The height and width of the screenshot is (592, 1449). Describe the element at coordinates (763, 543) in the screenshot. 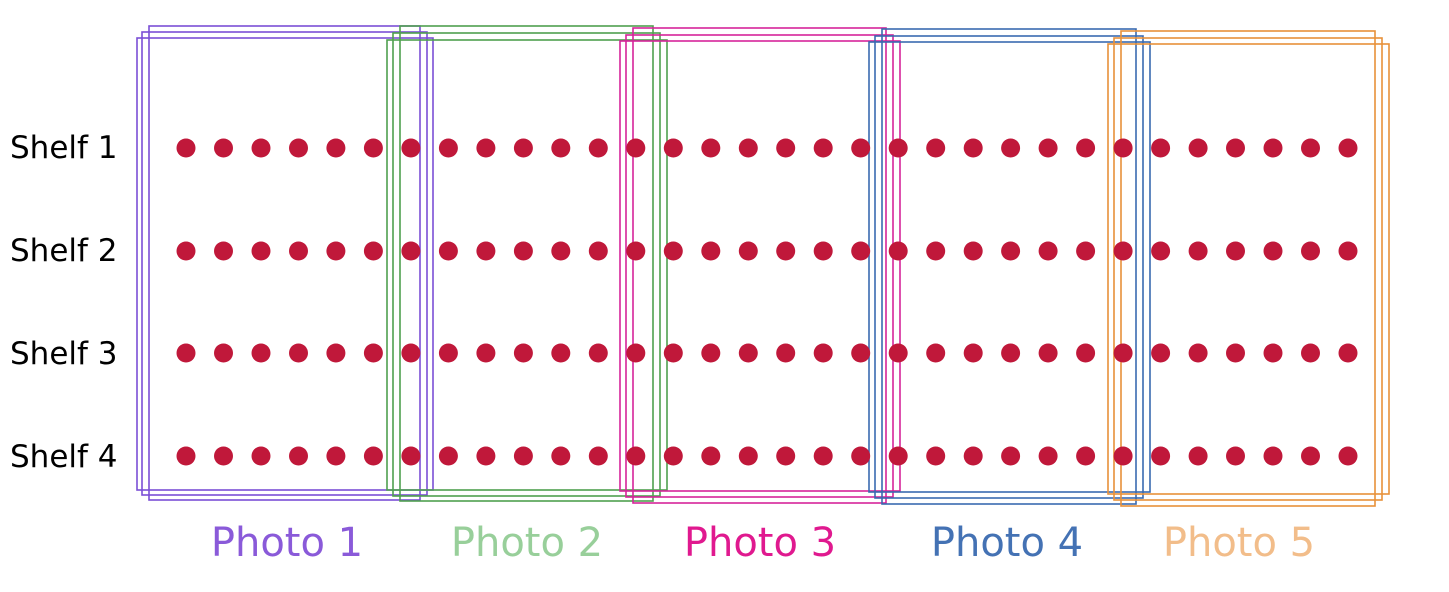

I see `photo-labels: Photo 1 Photo 2 Photo 3 Photo 4 Photo 5` at that location.